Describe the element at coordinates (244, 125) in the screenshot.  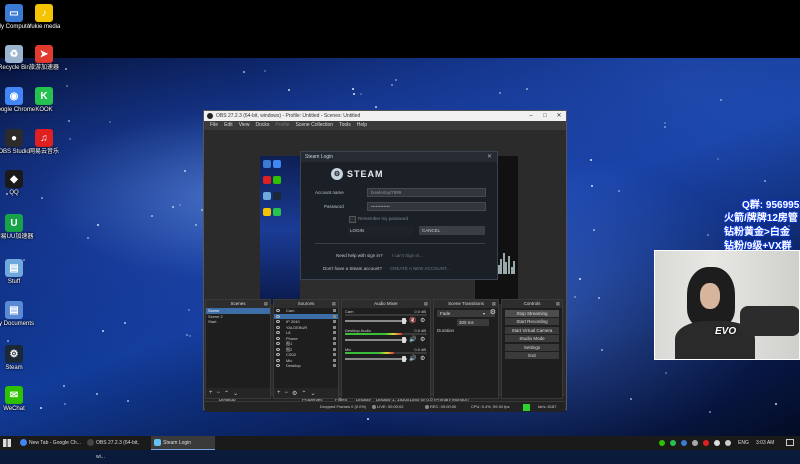
I see `menu-view: View` at that location.